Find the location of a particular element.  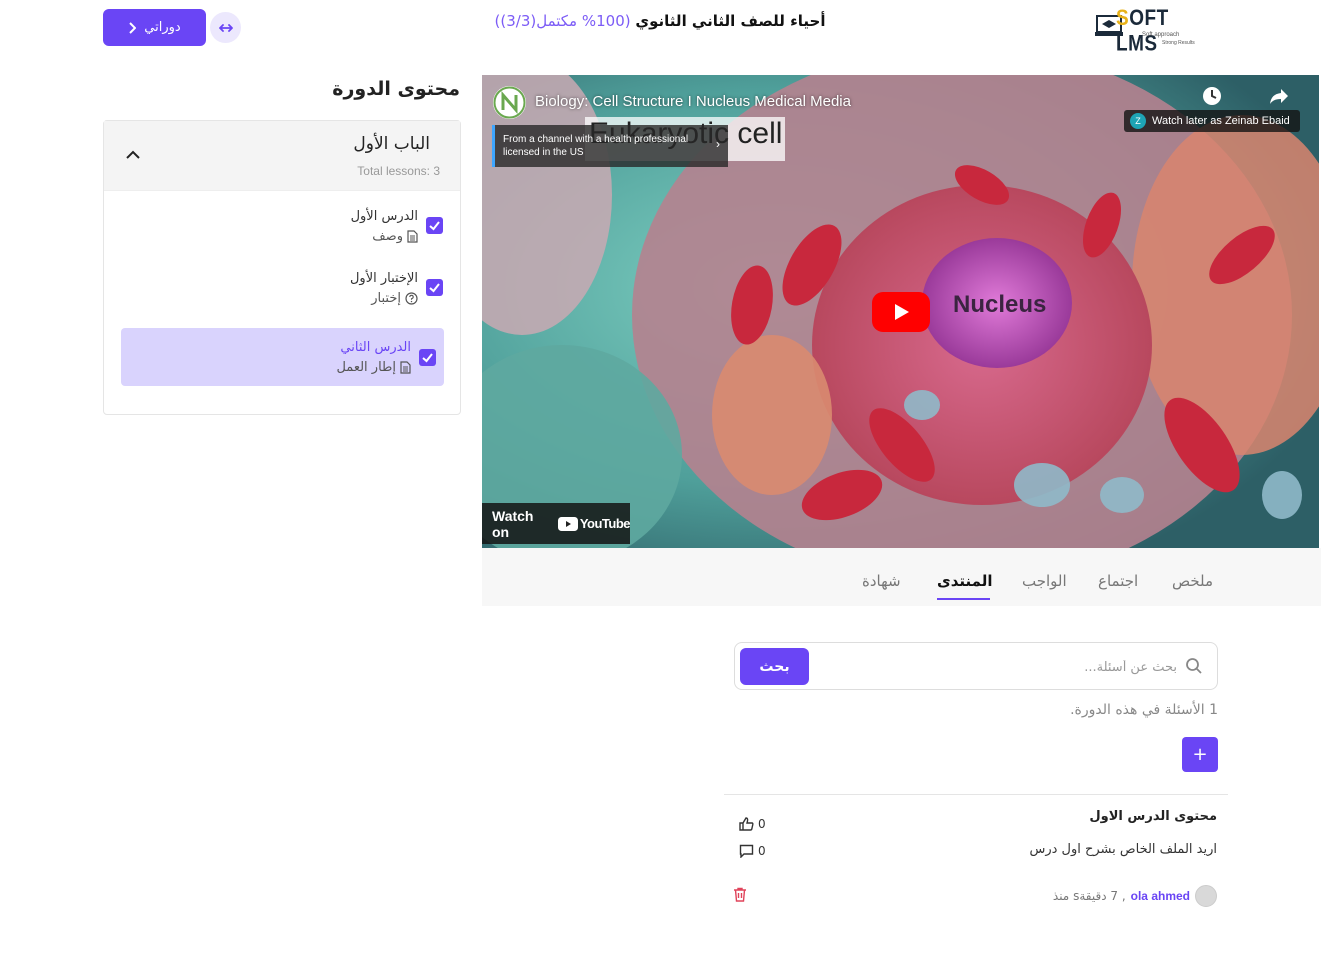

comment-count: 0 is located at coordinates (762, 851).